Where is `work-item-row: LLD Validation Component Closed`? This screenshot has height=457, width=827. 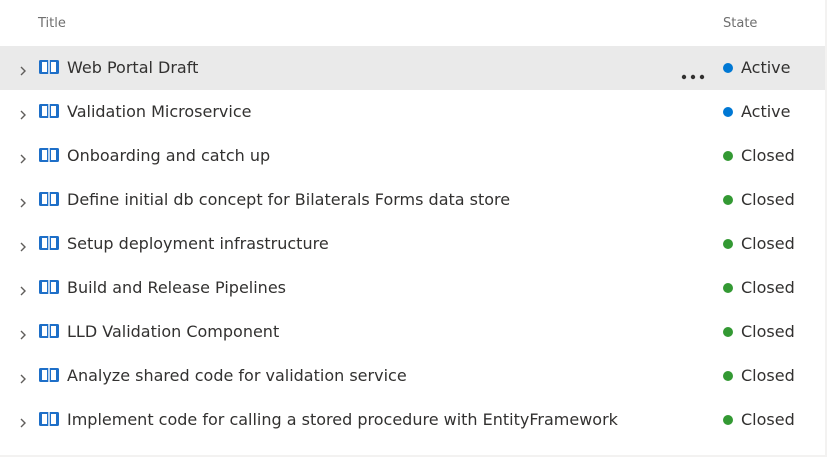
work-item-row: LLD Validation Component Closed is located at coordinates (412, 332).